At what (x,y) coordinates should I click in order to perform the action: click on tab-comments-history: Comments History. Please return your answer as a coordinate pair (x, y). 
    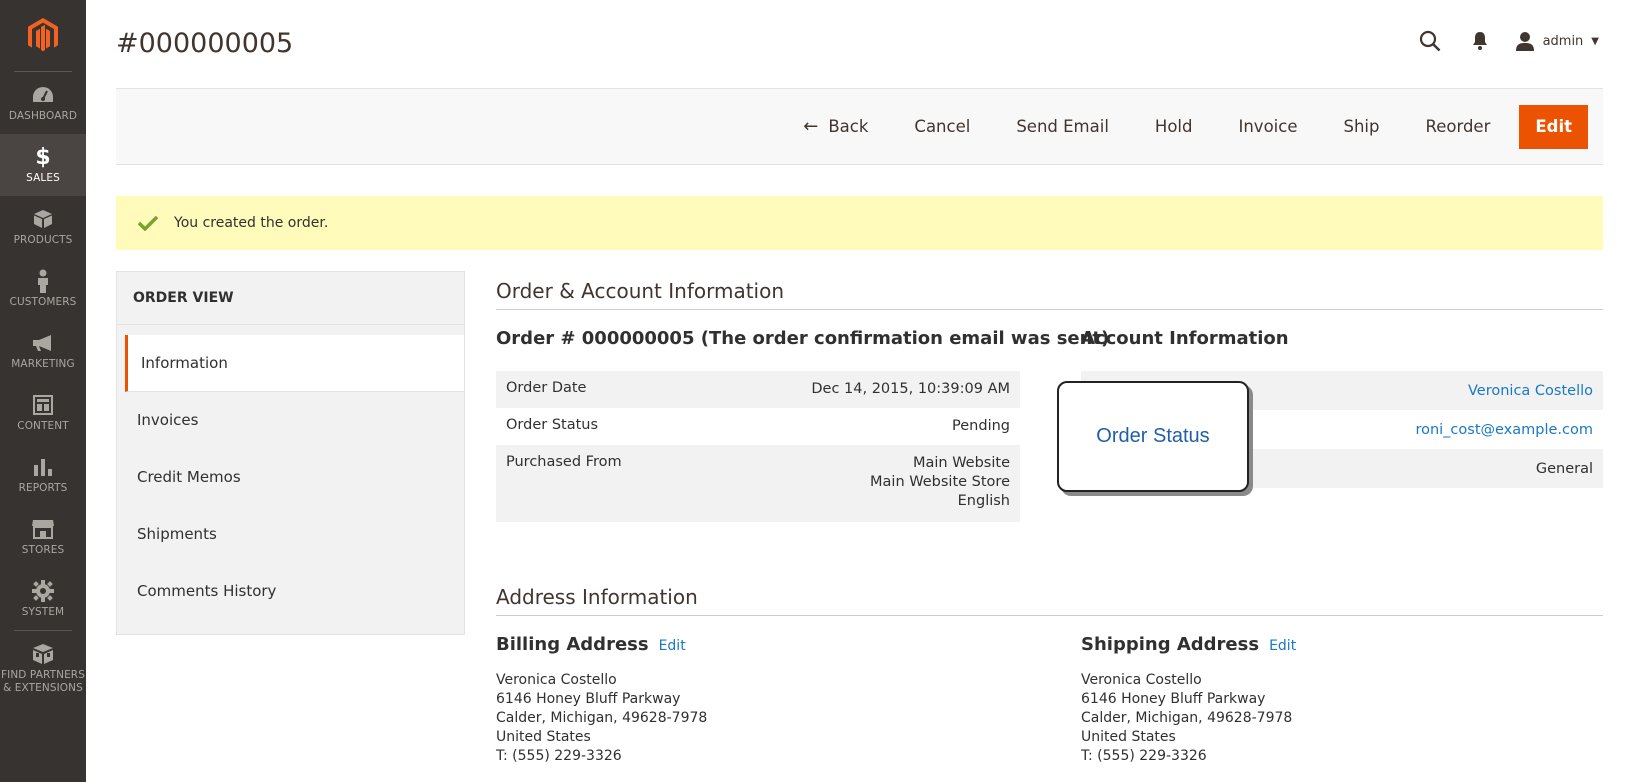
    Looking at the image, I should click on (290, 591).